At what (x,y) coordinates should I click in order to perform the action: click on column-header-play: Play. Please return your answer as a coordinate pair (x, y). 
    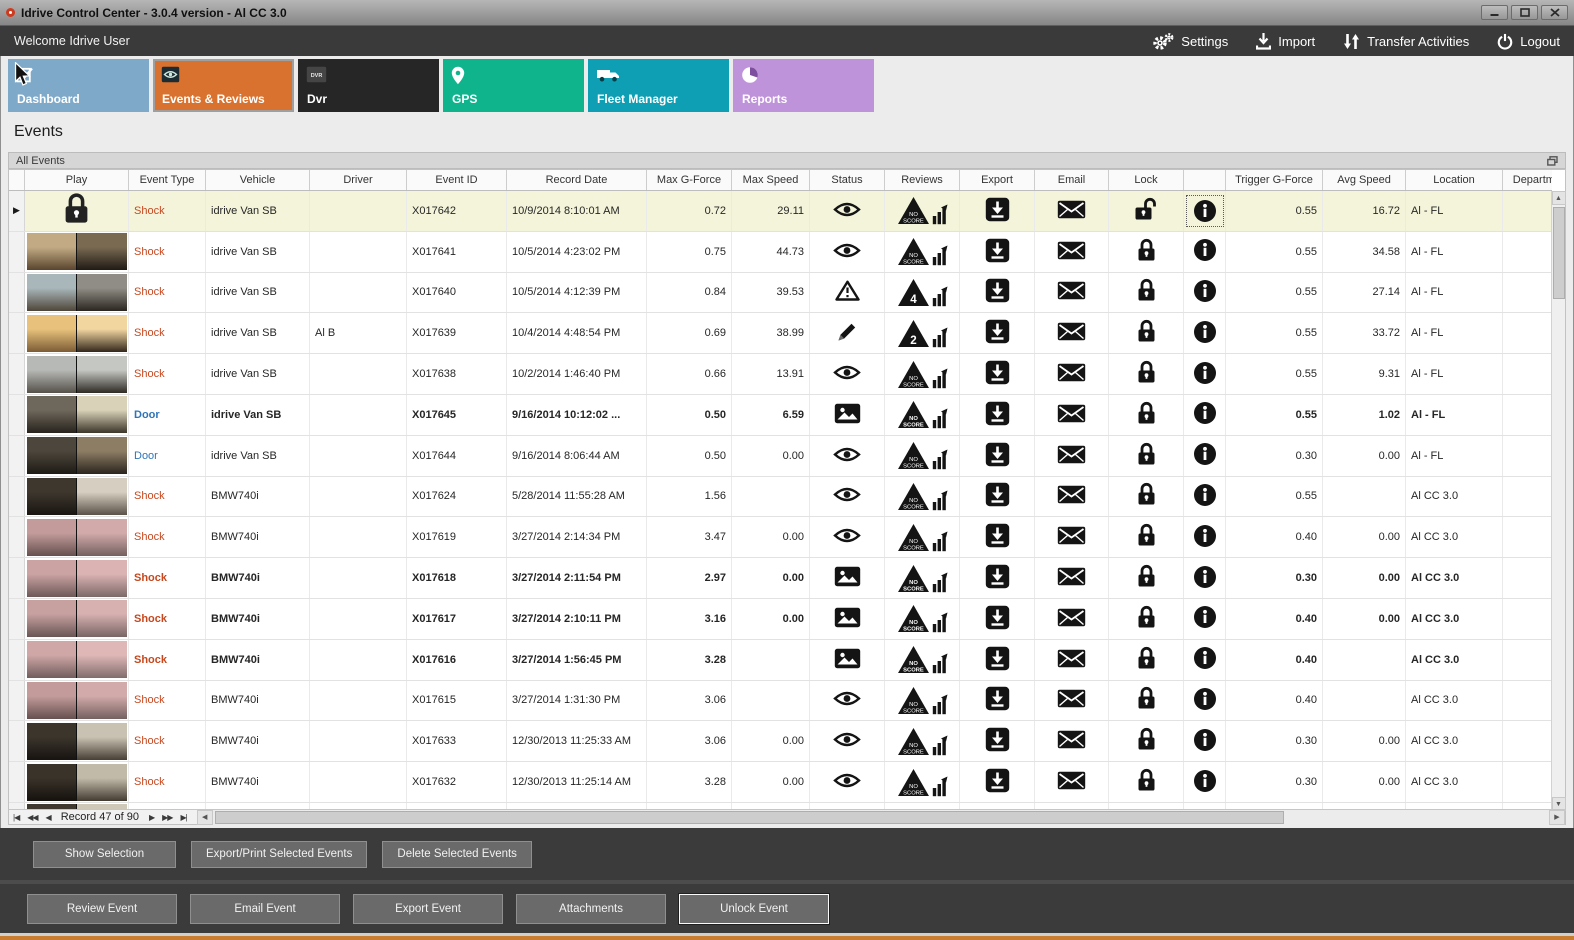
    Looking at the image, I should click on (77, 180).